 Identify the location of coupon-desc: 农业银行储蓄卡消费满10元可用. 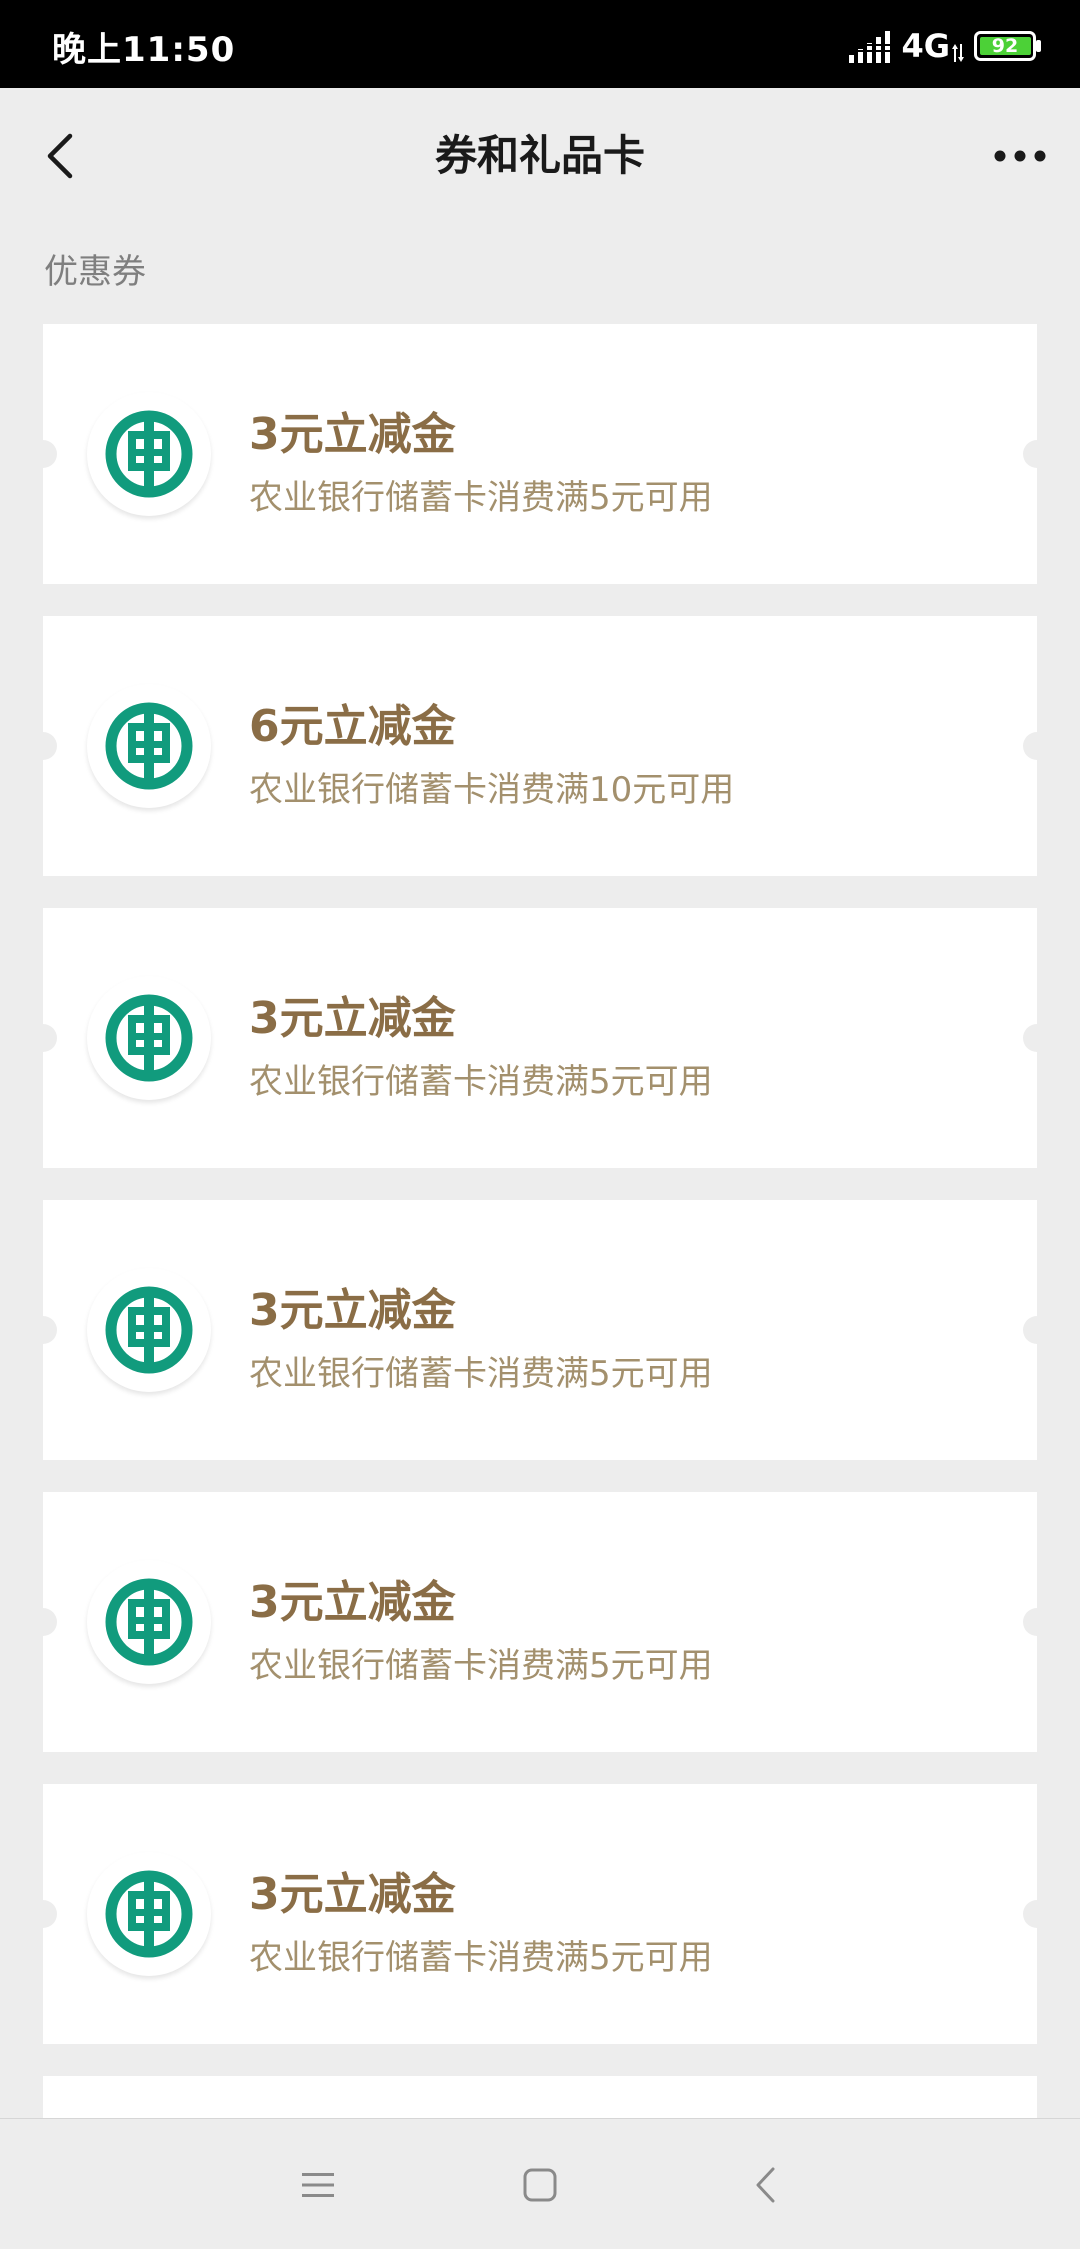
(492, 790).